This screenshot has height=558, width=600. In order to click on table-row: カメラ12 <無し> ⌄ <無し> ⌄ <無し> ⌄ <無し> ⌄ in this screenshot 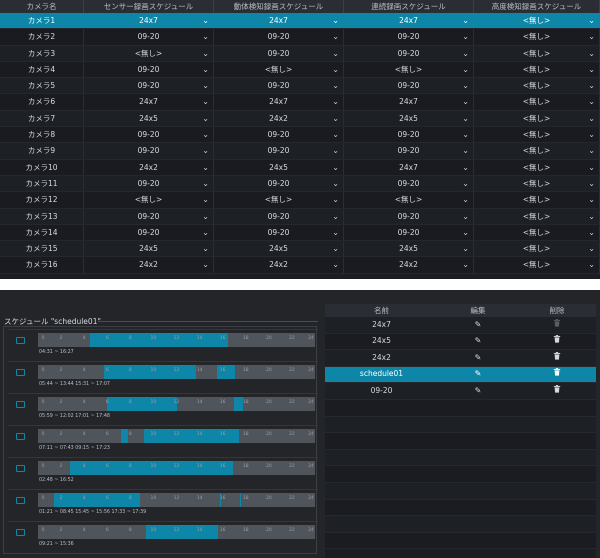, I will do `click(300, 200)`.